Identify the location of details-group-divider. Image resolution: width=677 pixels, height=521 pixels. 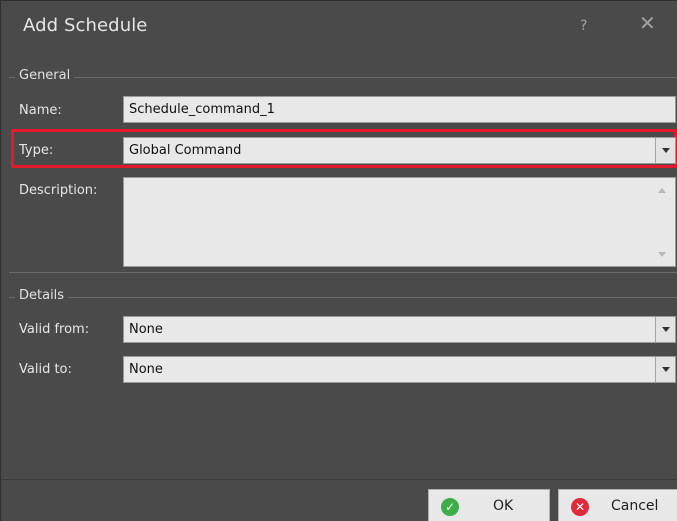
(343, 297).